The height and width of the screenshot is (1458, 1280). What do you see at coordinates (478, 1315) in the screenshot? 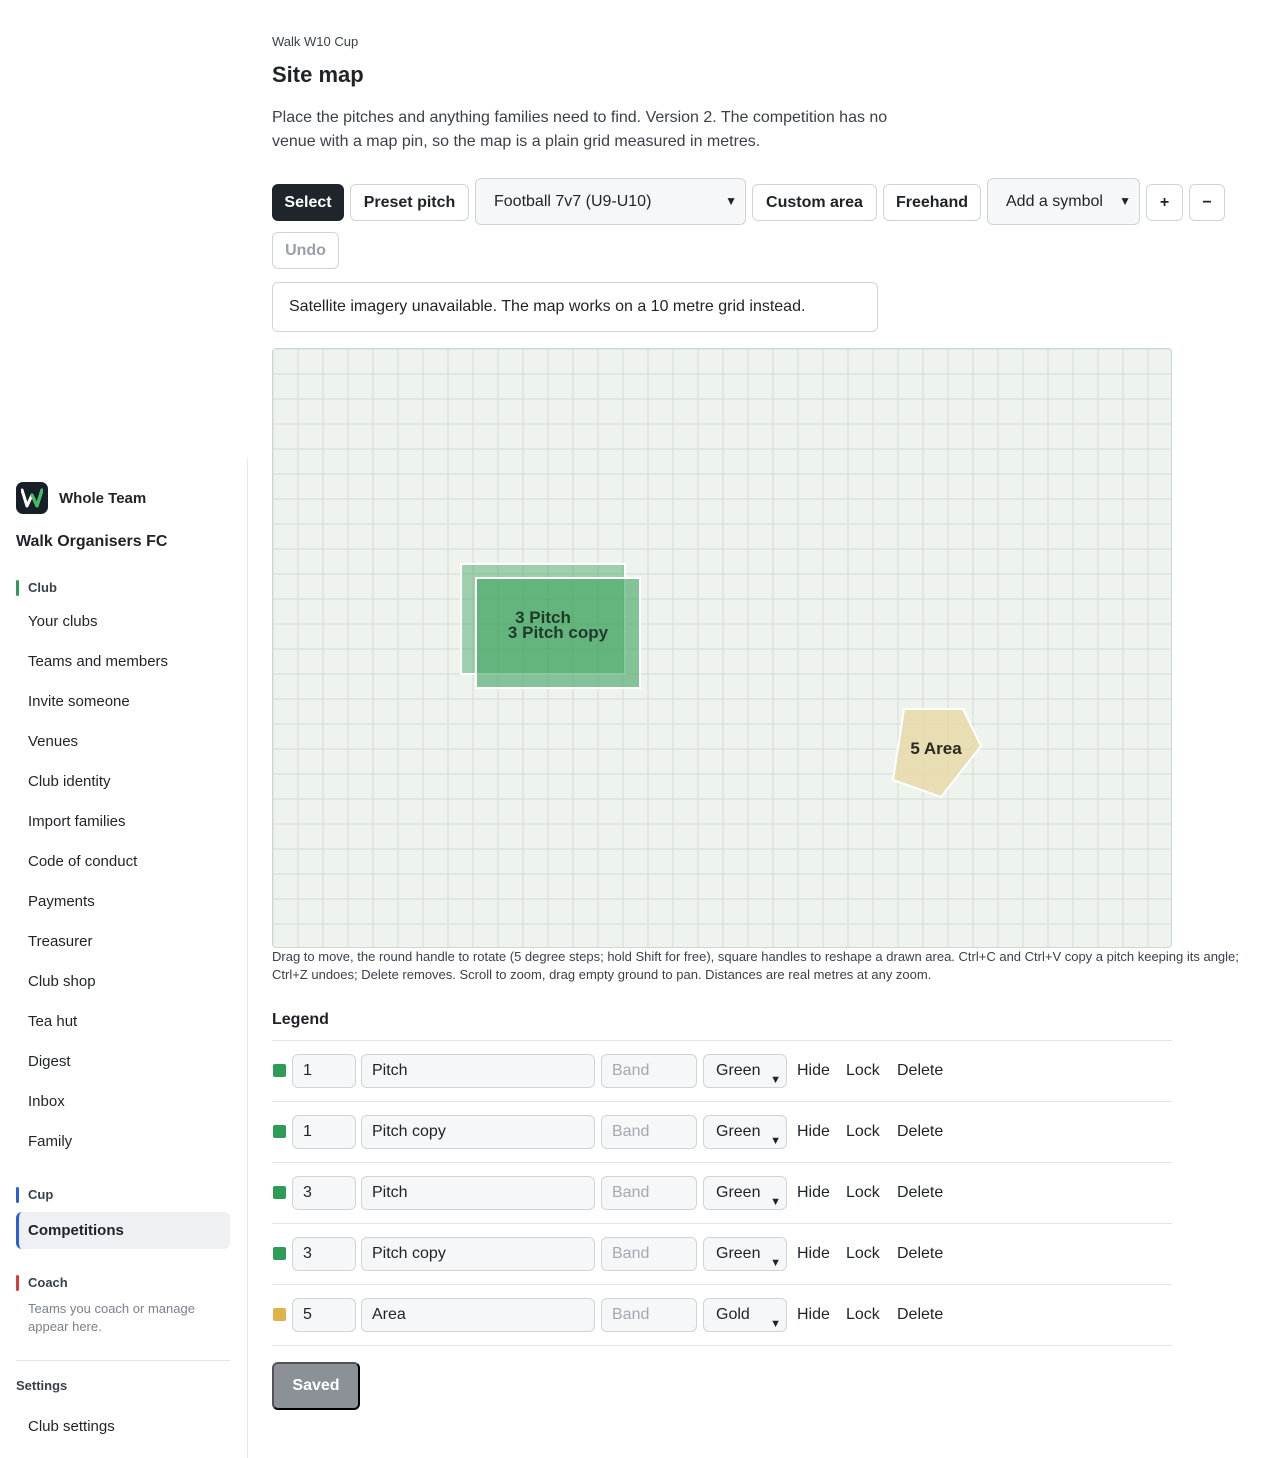
I see `name-input: Area` at bounding box center [478, 1315].